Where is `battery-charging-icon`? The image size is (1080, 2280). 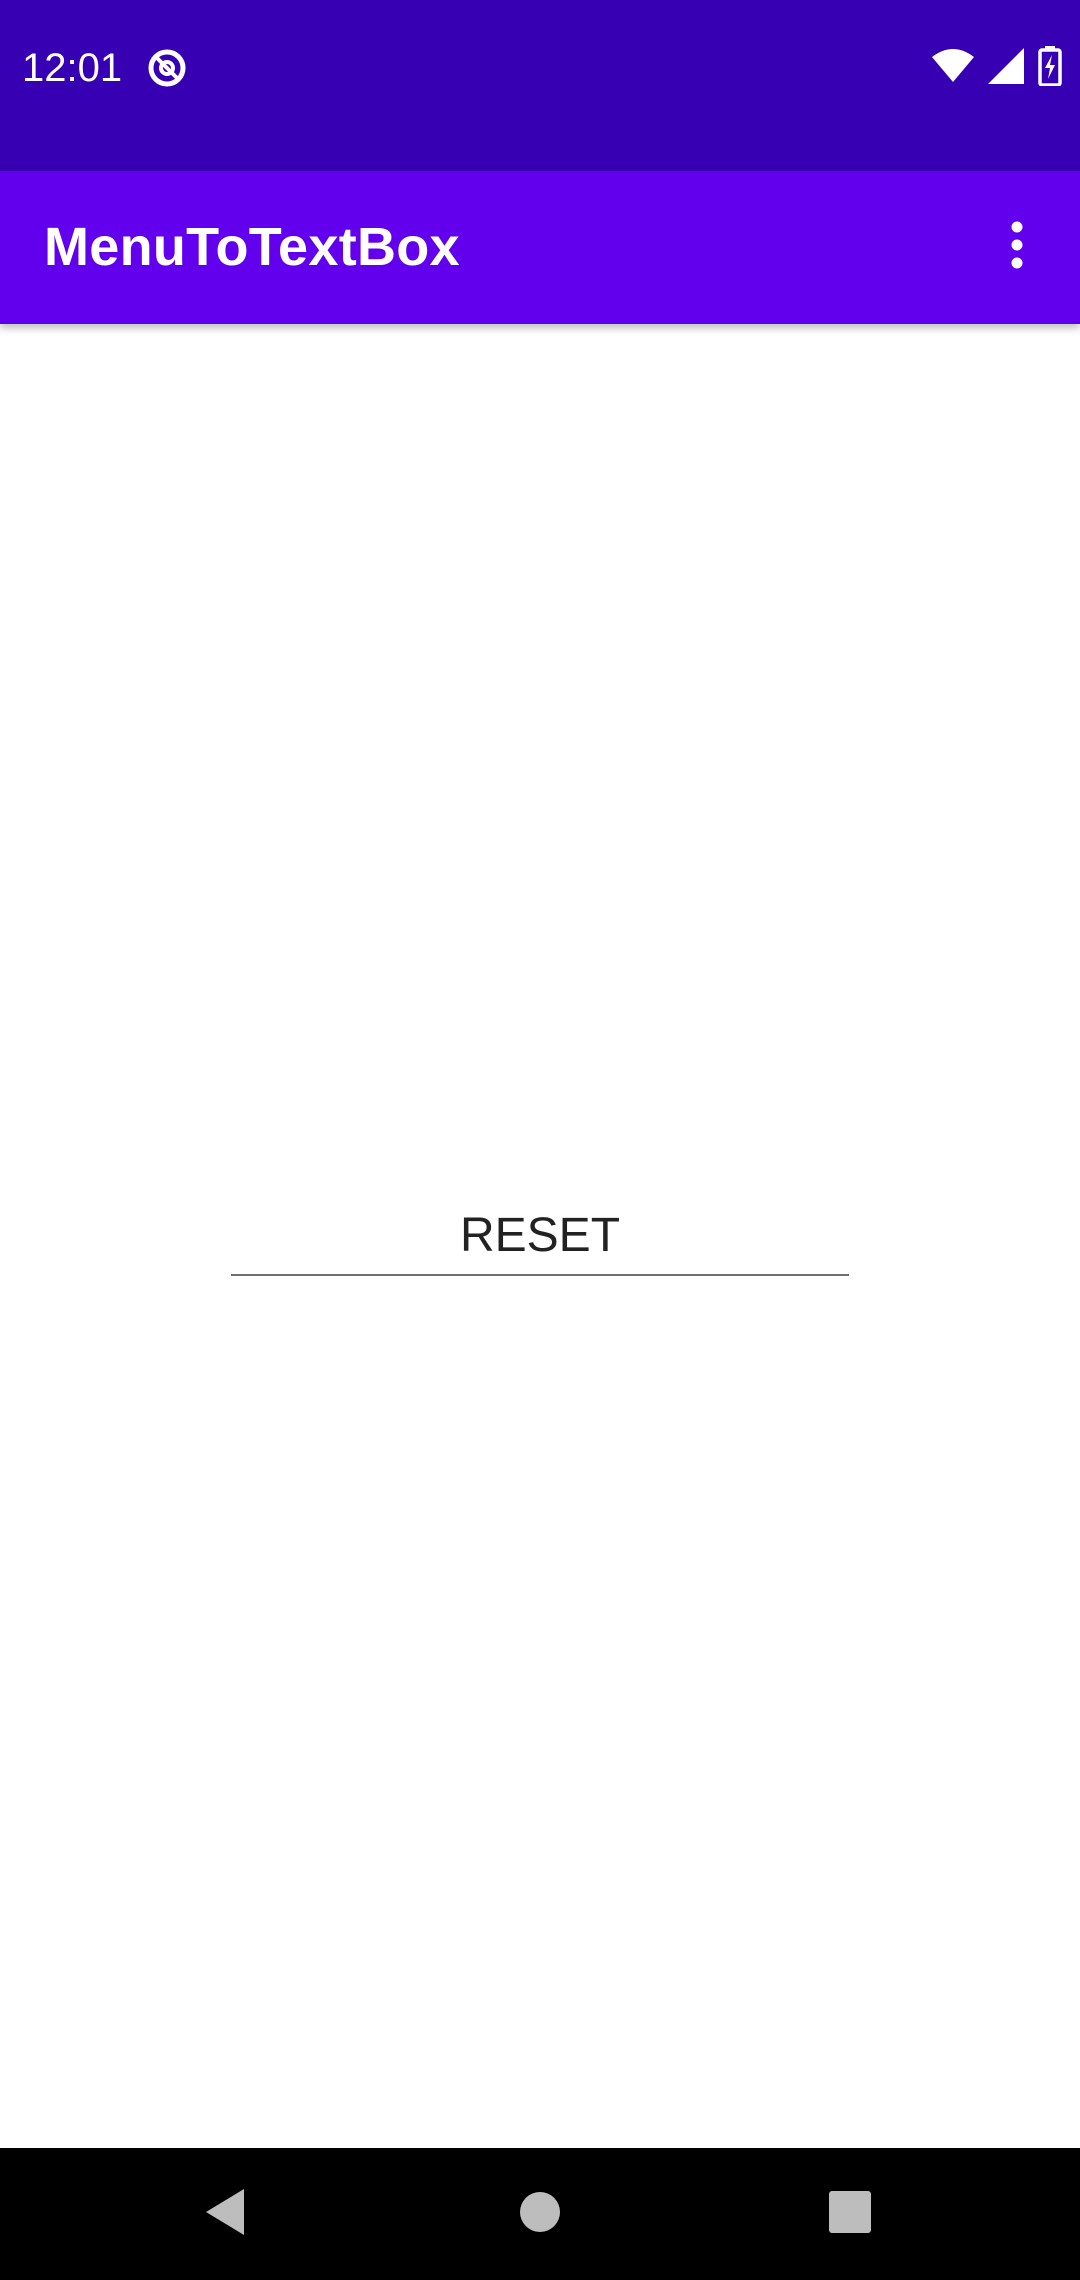 battery-charging-icon is located at coordinates (1050, 68).